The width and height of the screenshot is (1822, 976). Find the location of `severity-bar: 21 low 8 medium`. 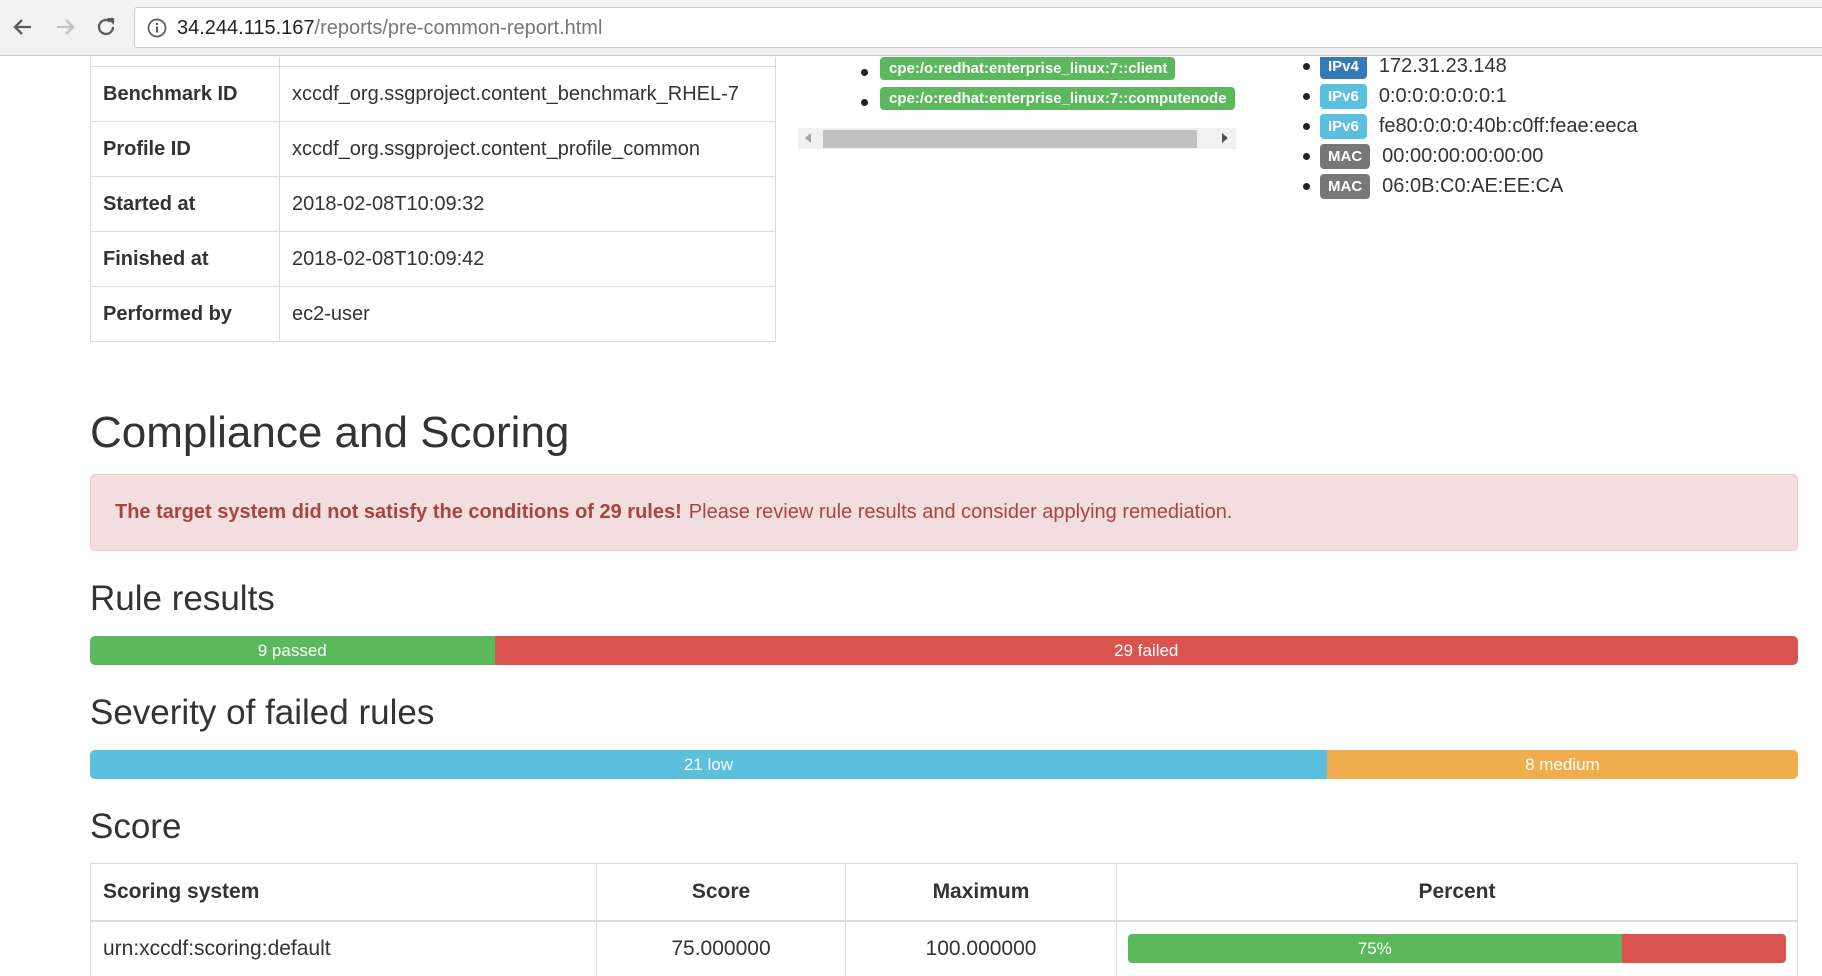

severity-bar: 21 low 8 medium is located at coordinates (944, 764).